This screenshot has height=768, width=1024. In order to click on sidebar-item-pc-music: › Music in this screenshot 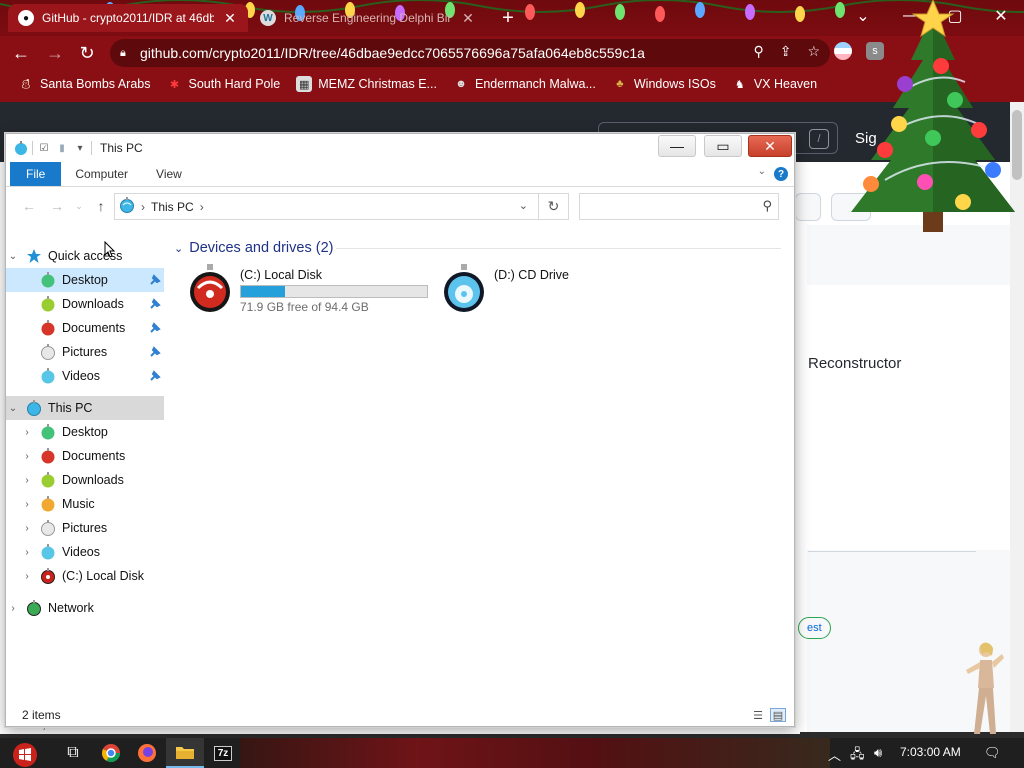, I will do `click(85, 504)`.